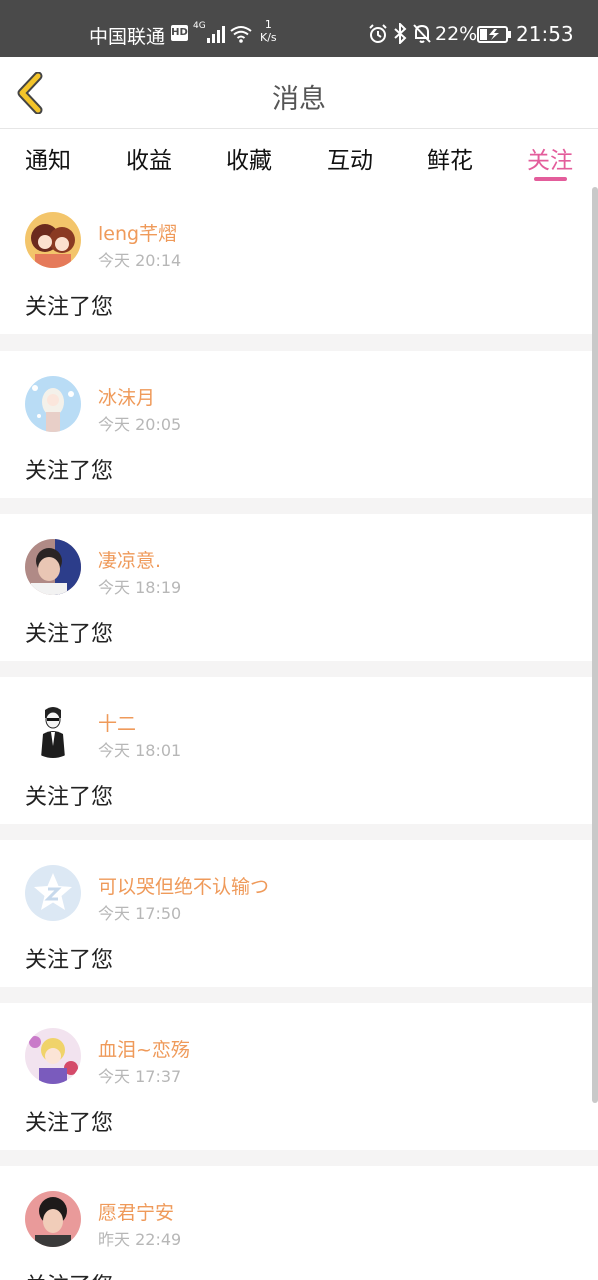 This screenshot has width=598, height=1280. What do you see at coordinates (117, 722) in the screenshot?
I see `username: 十二` at bounding box center [117, 722].